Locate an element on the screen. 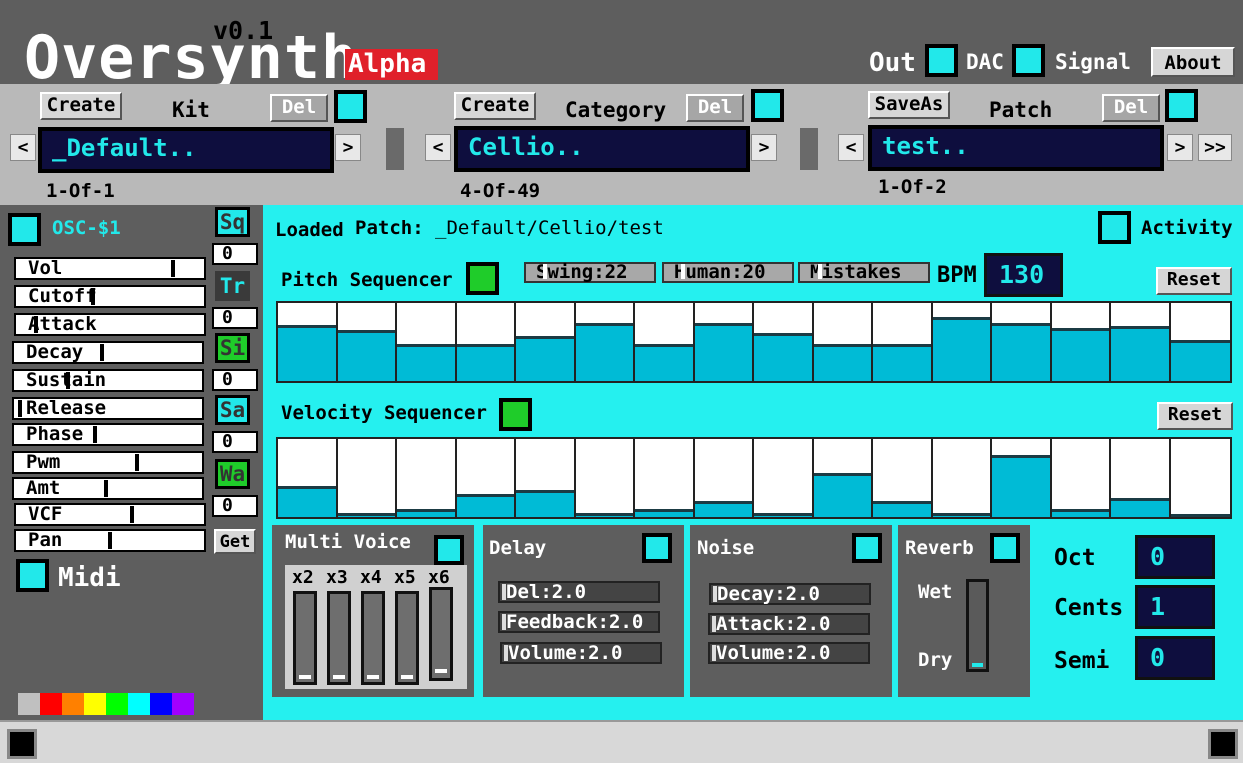  kit-next-button: > is located at coordinates (348, 147).